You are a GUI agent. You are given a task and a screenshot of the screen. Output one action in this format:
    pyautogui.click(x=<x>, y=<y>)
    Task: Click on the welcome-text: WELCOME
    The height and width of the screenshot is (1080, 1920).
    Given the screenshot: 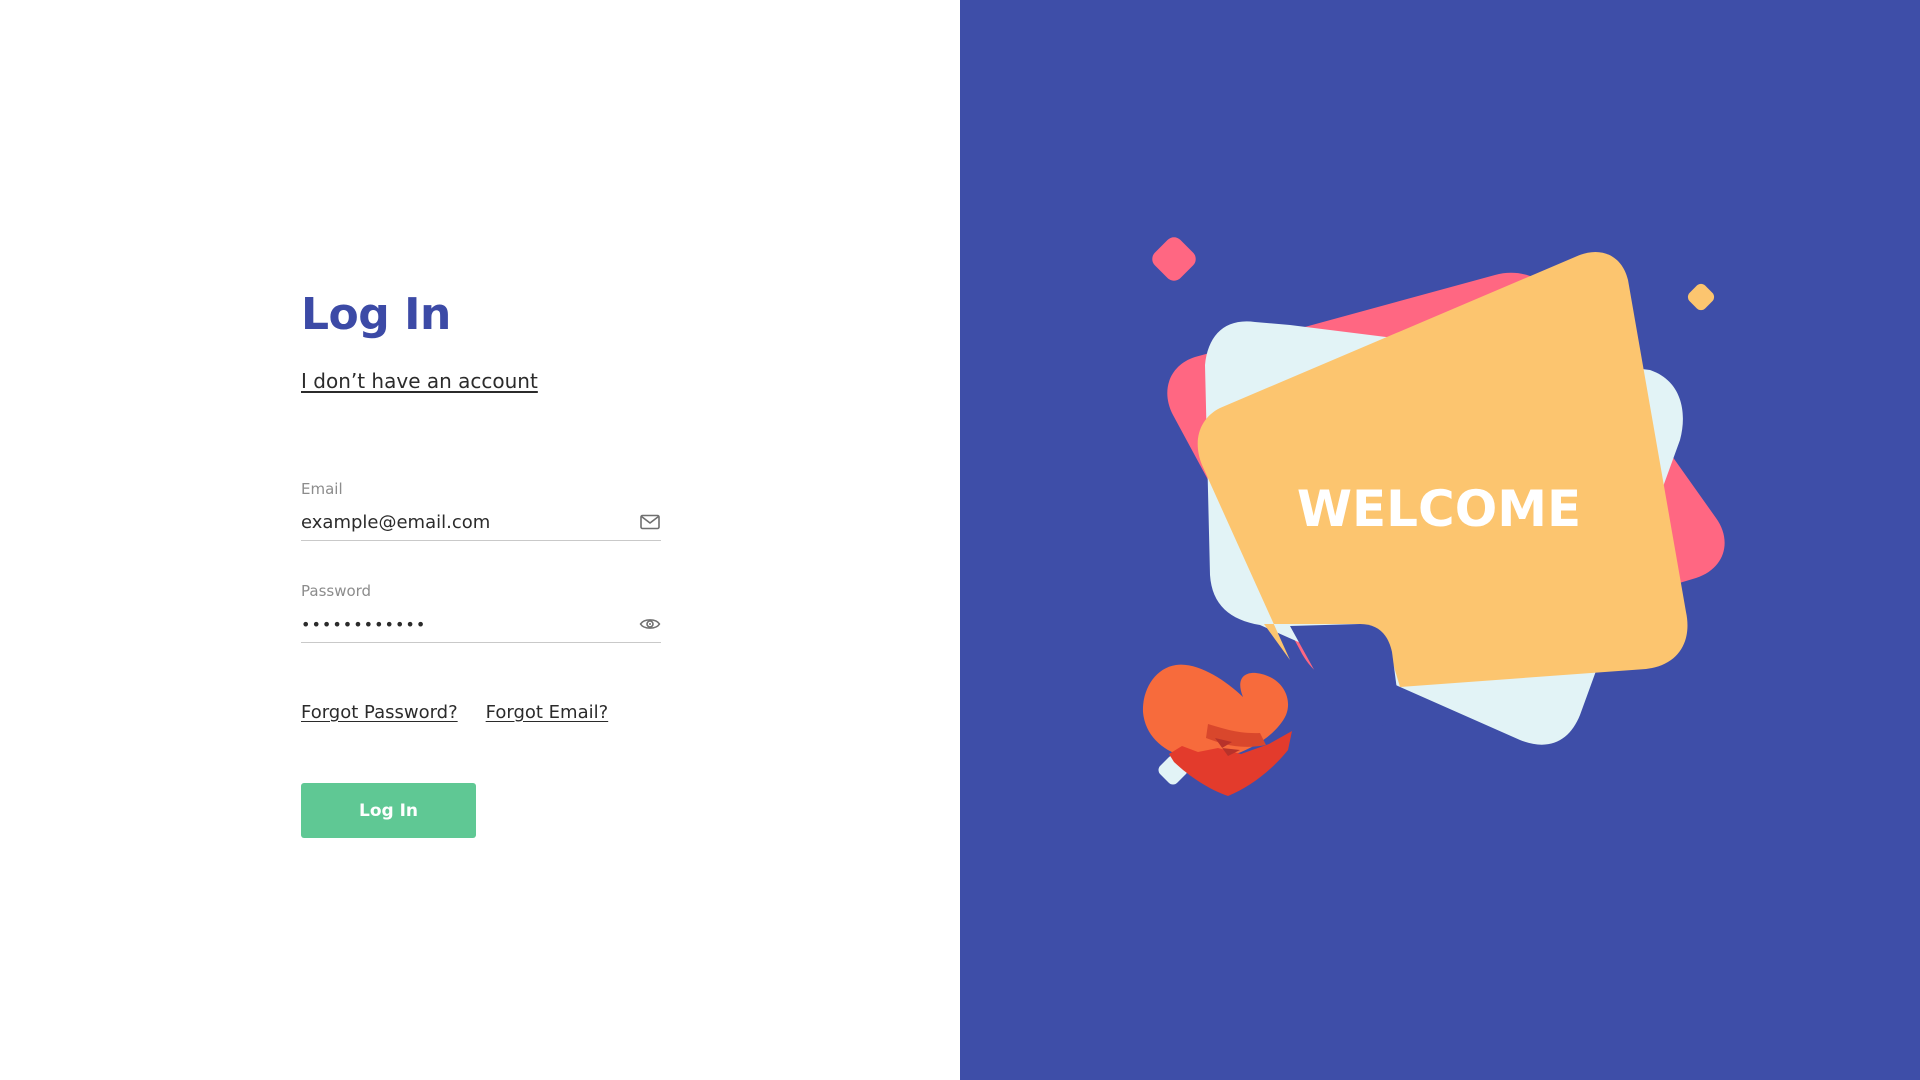 What is the action you would take?
    pyautogui.click(x=1439, y=509)
    